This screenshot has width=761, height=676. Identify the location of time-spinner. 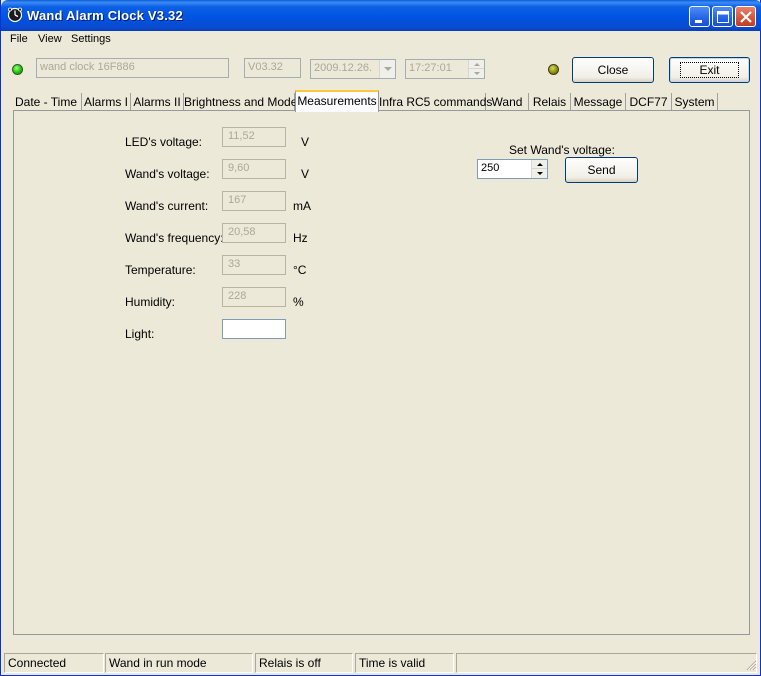
(476, 69).